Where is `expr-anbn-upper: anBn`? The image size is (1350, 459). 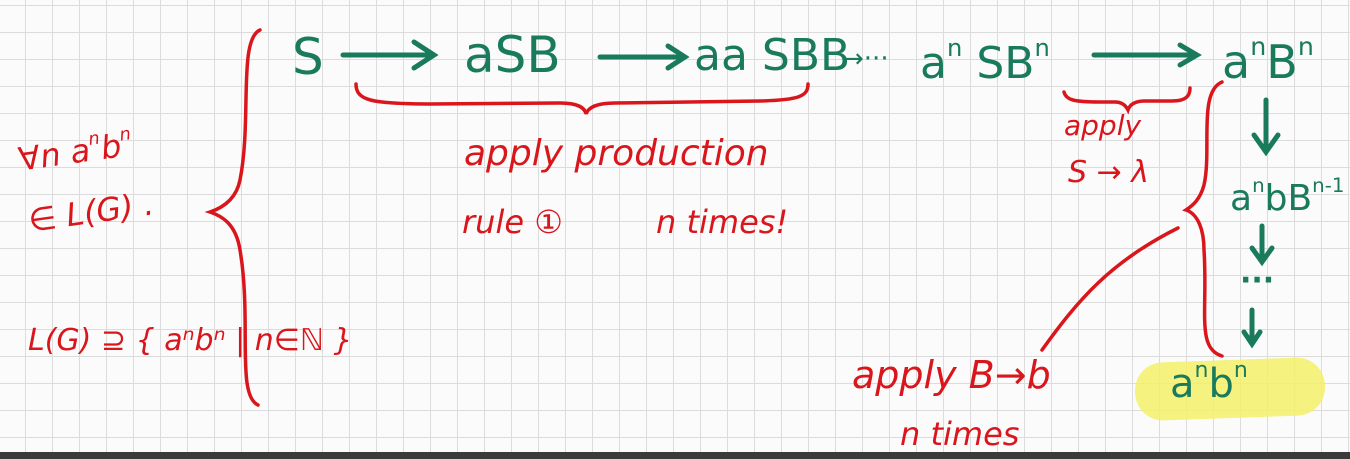 expr-anbn-upper: anBn is located at coordinates (1268, 60).